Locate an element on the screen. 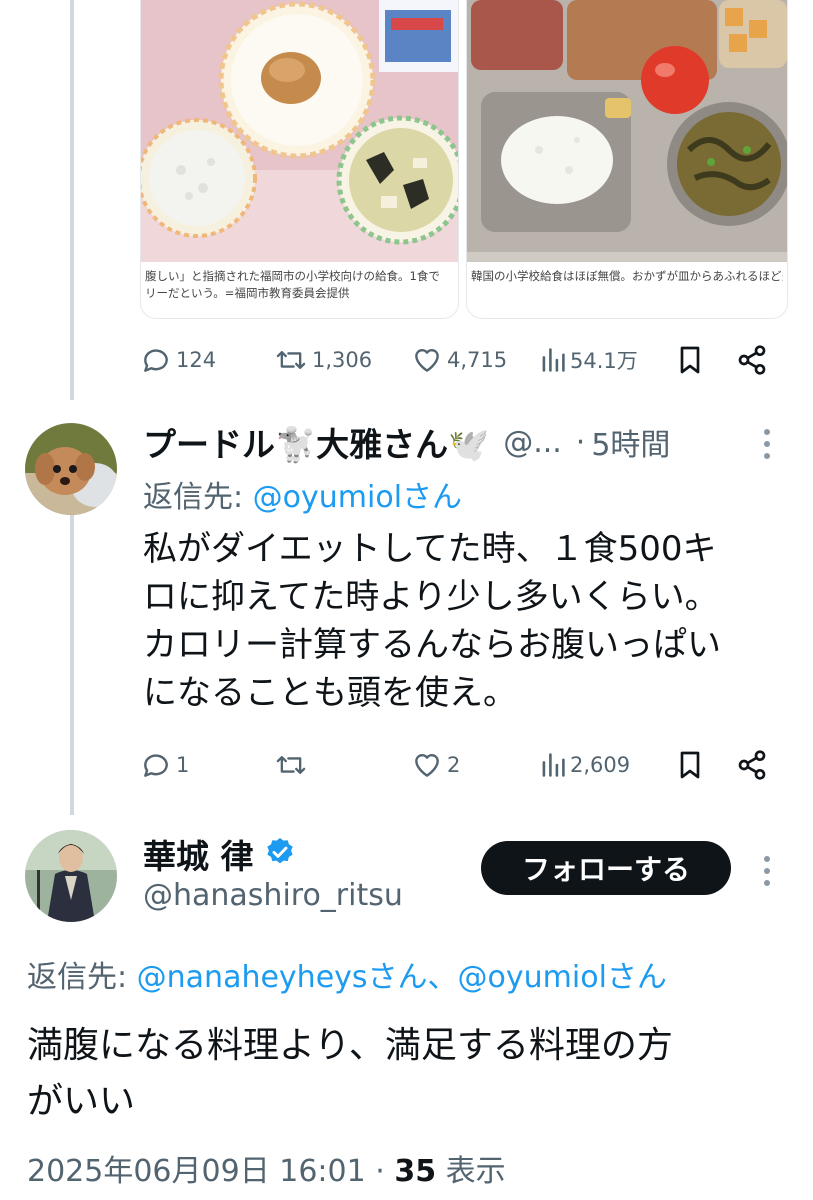 This screenshot has width=813, height=1200. bookmark-action is located at coordinates (690, 360).